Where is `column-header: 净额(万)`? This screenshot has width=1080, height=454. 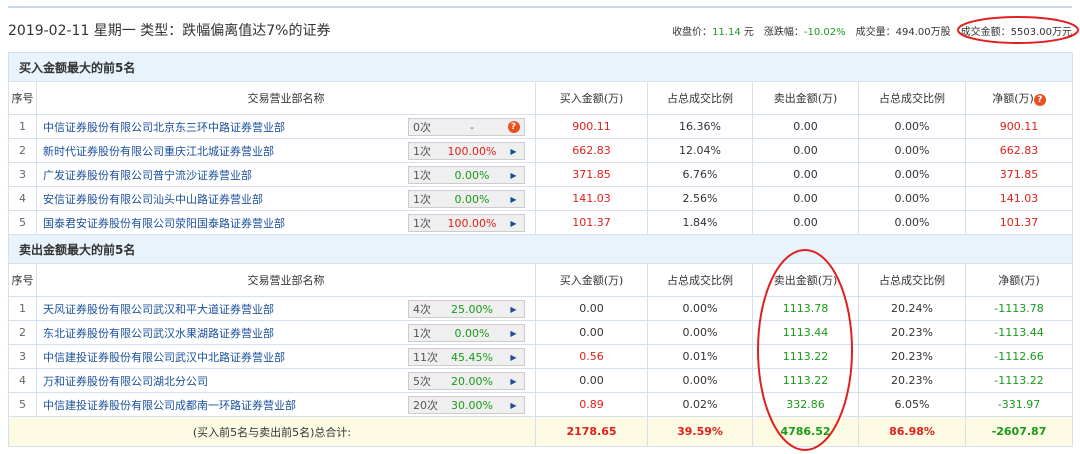 column-header: 净额(万) is located at coordinates (1019, 280).